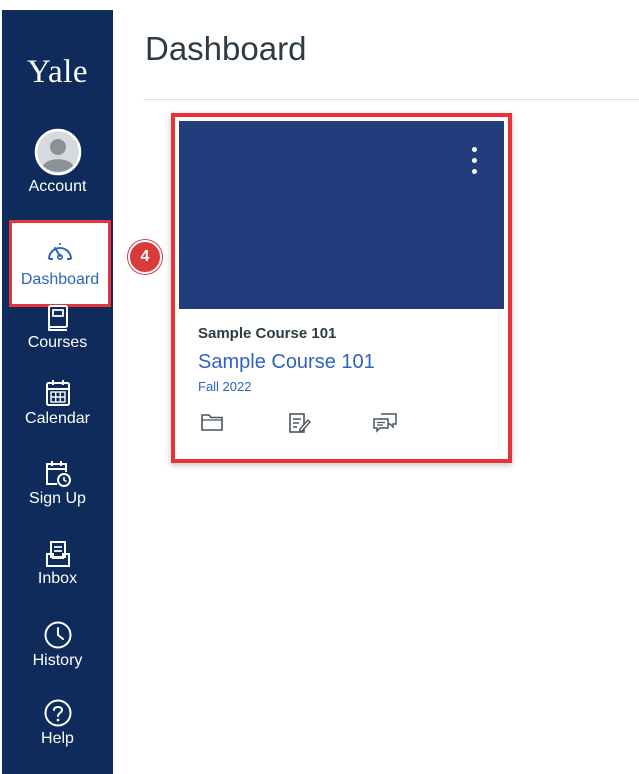  What do you see at coordinates (474, 162) in the screenshot?
I see `card-options-menu-icon` at bounding box center [474, 162].